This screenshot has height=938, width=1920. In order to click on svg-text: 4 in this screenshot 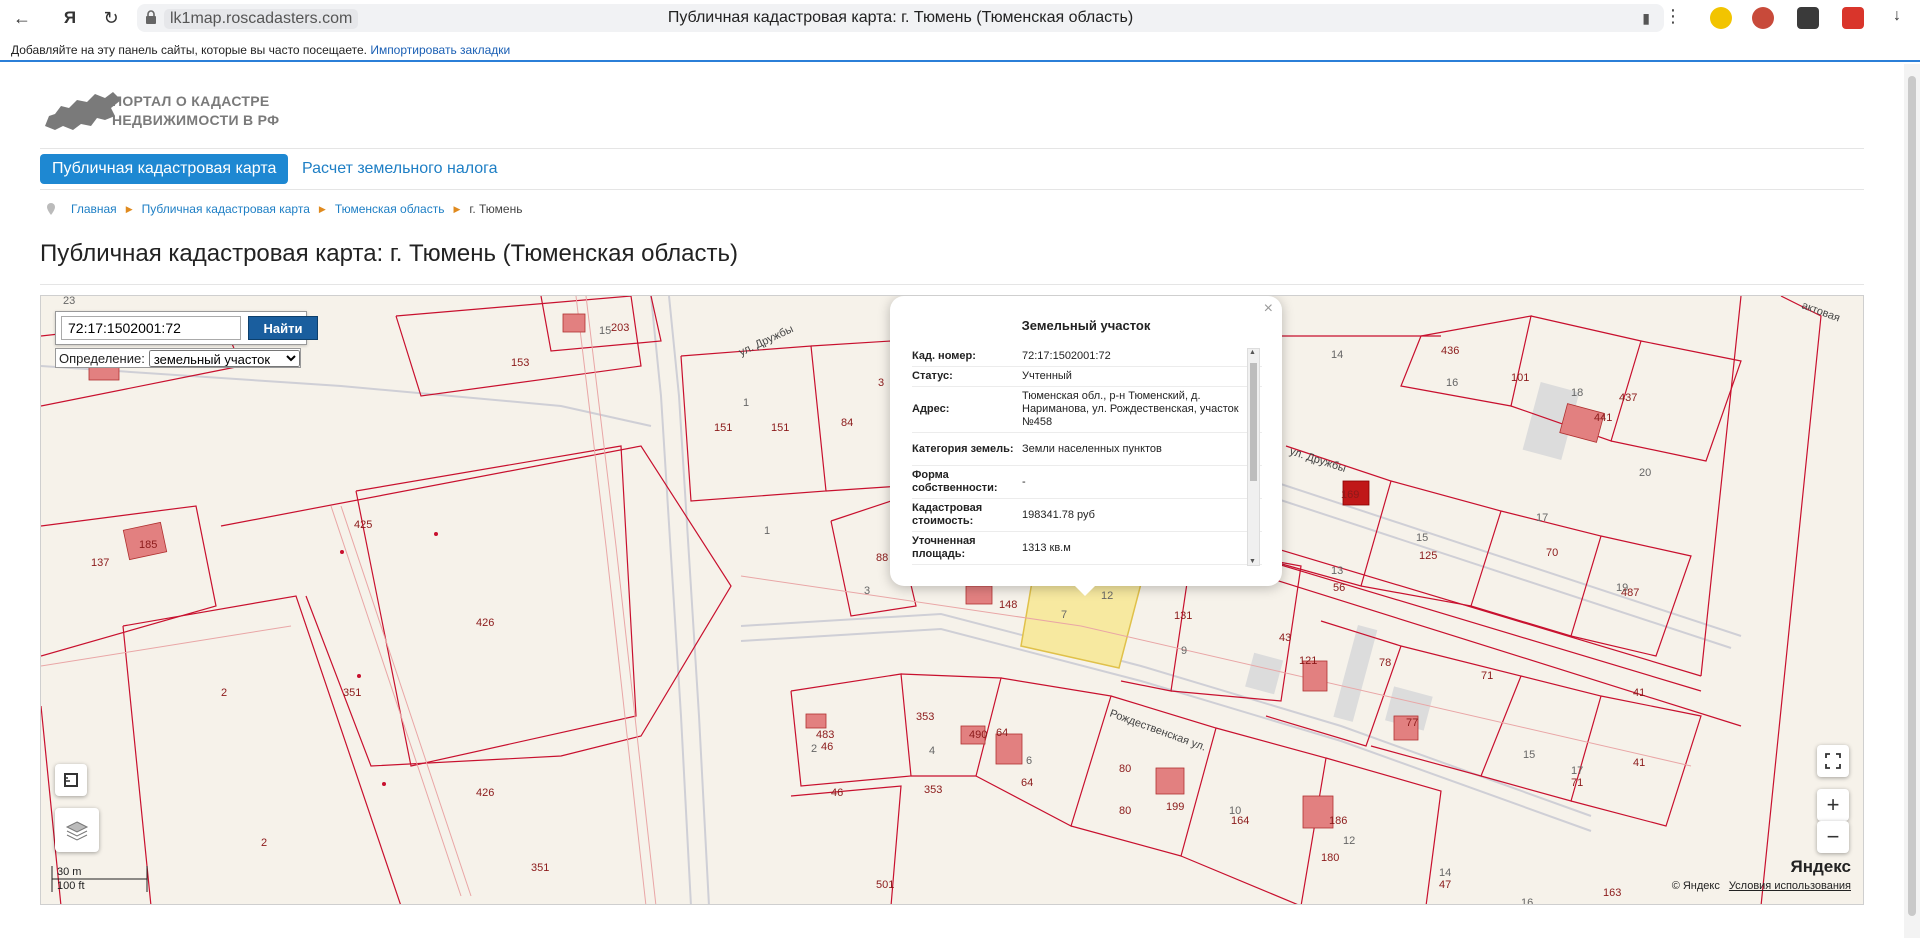, I will do `click(932, 751)`.